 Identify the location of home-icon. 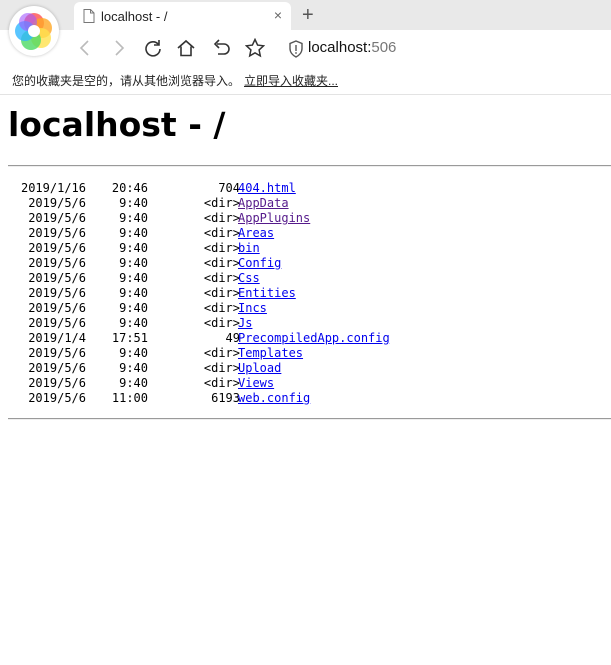
(186, 48).